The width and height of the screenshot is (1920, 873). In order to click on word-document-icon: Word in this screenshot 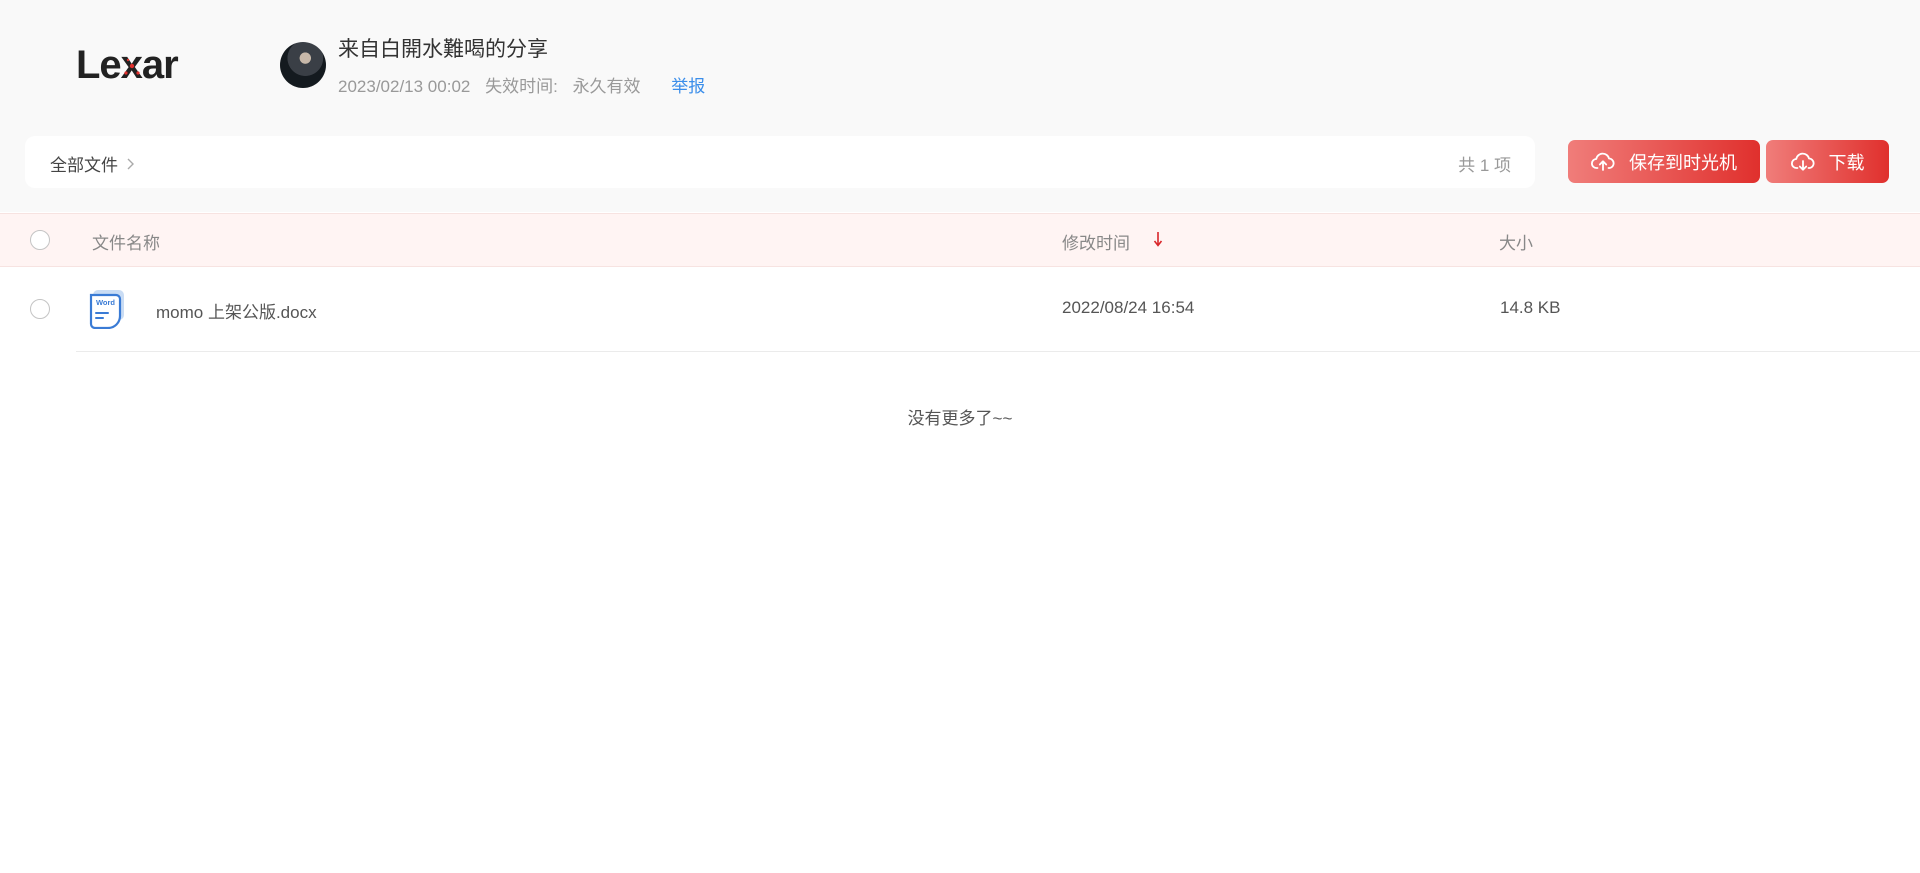, I will do `click(106, 309)`.